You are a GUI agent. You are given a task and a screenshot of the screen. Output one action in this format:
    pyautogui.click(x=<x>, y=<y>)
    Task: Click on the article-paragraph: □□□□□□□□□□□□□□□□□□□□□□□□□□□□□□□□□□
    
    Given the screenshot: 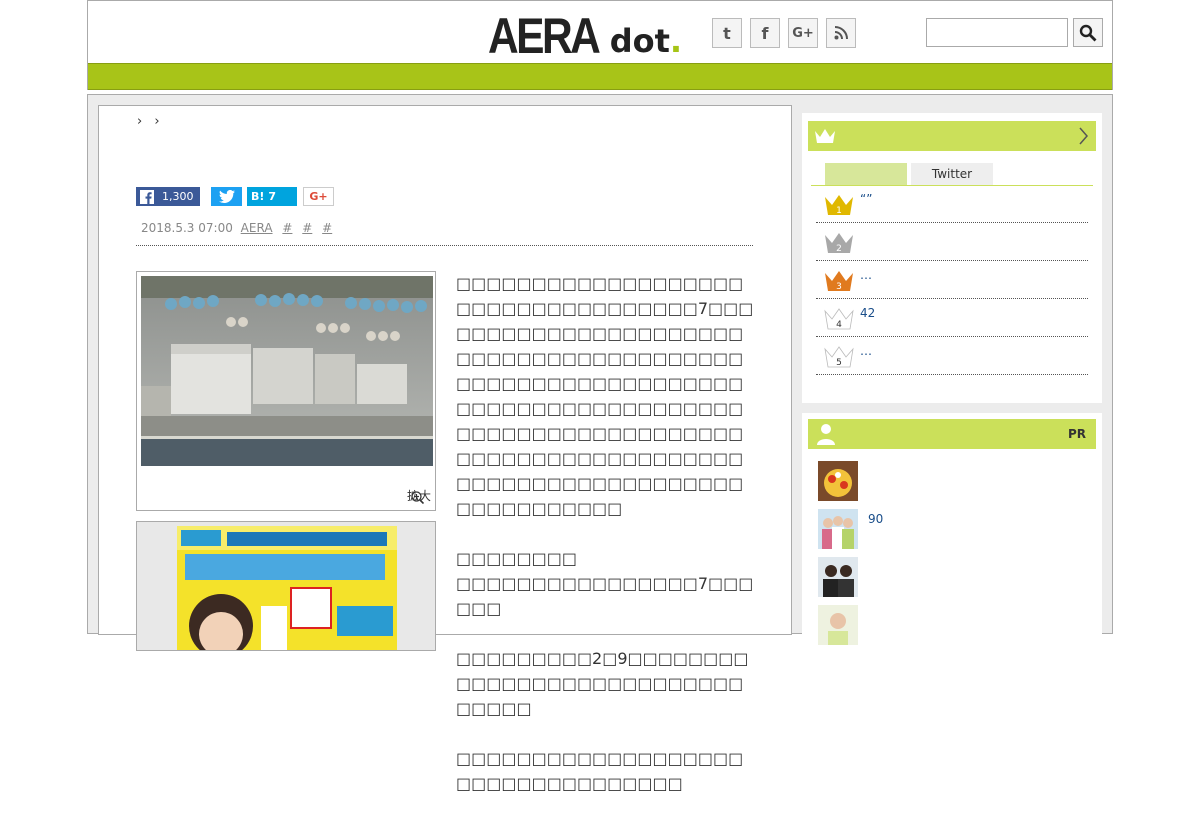 What is the action you would take?
    pyautogui.click(x=600, y=771)
    